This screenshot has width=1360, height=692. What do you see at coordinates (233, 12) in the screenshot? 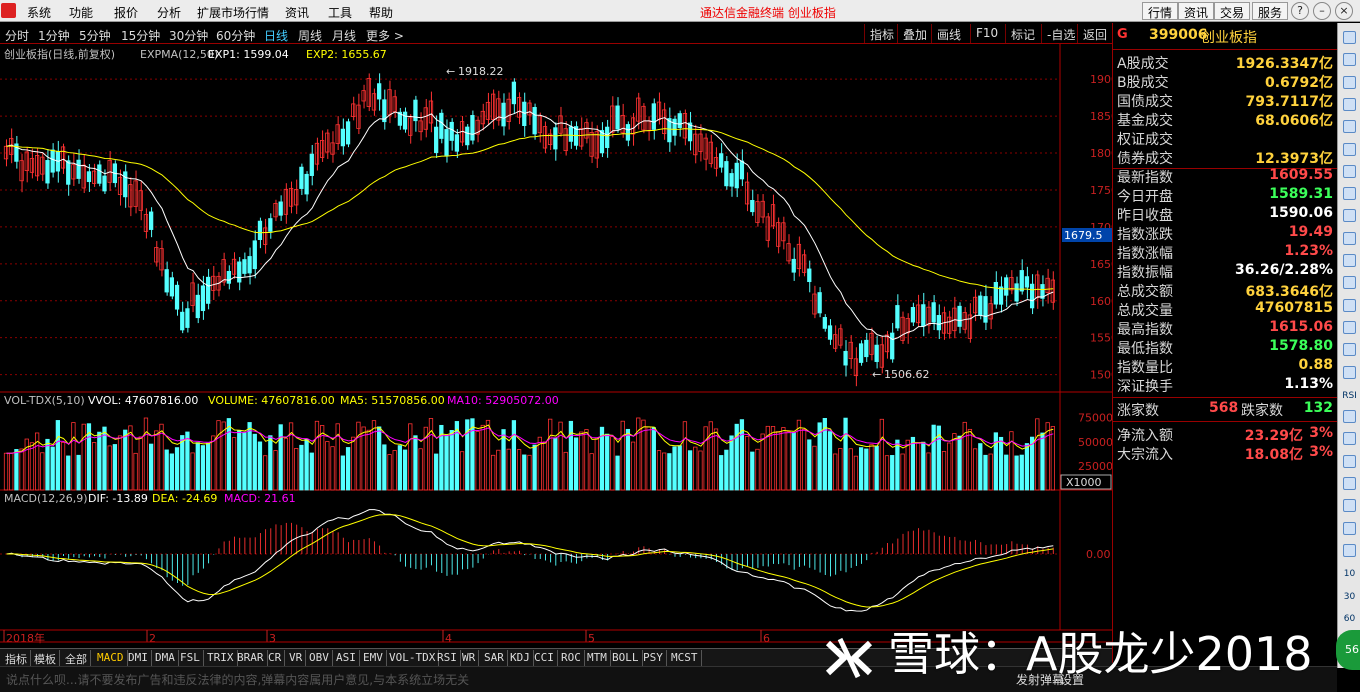
I see `menu-item-4: 扩展市场行情` at bounding box center [233, 12].